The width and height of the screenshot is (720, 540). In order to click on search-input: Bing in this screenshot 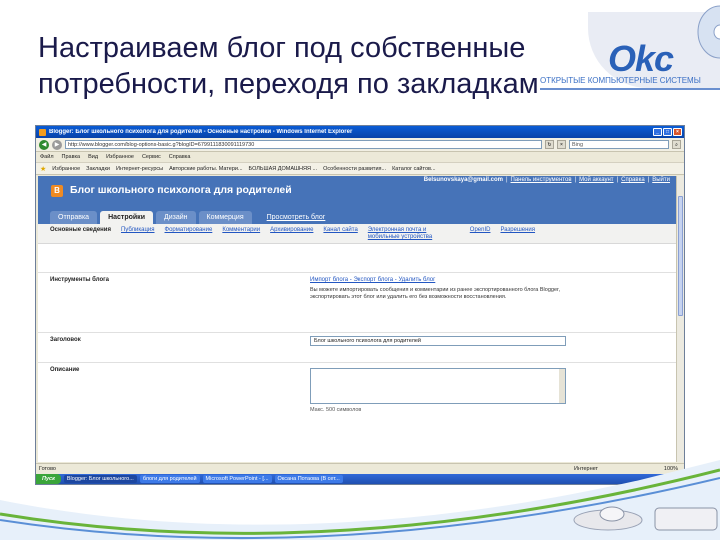, I will do `click(619, 144)`.